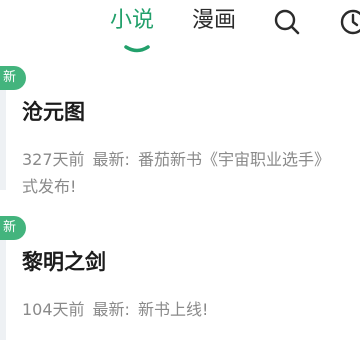 This screenshot has height=360, width=360. I want to click on book-update-info: 327天前 最新: 番茄新书《宇宙职业选手》, so click(191, 160).